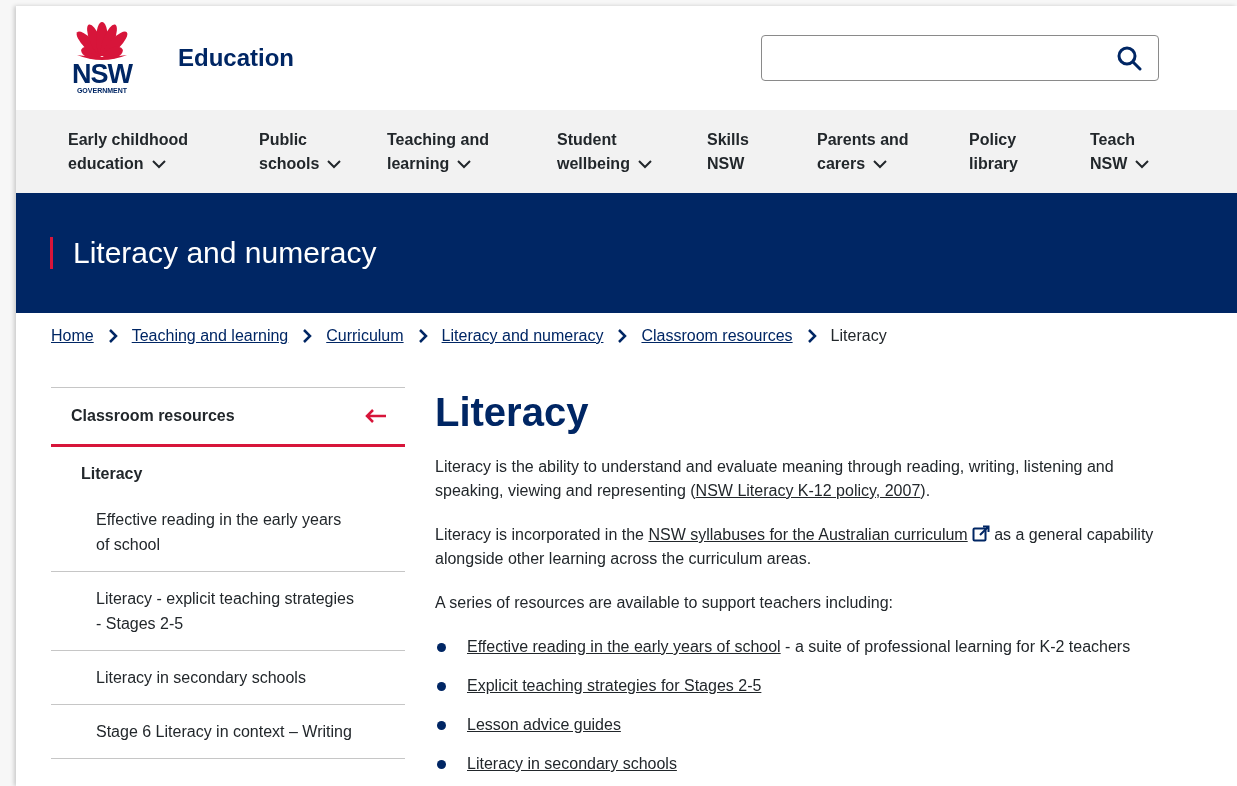 Image resolution: width=1237 pixels, height=786 pixels. Describe the element at coordinates (228, 532) in the screenshot. I see `sidebar-subitem: Effective reading in the early years of school` at that location.